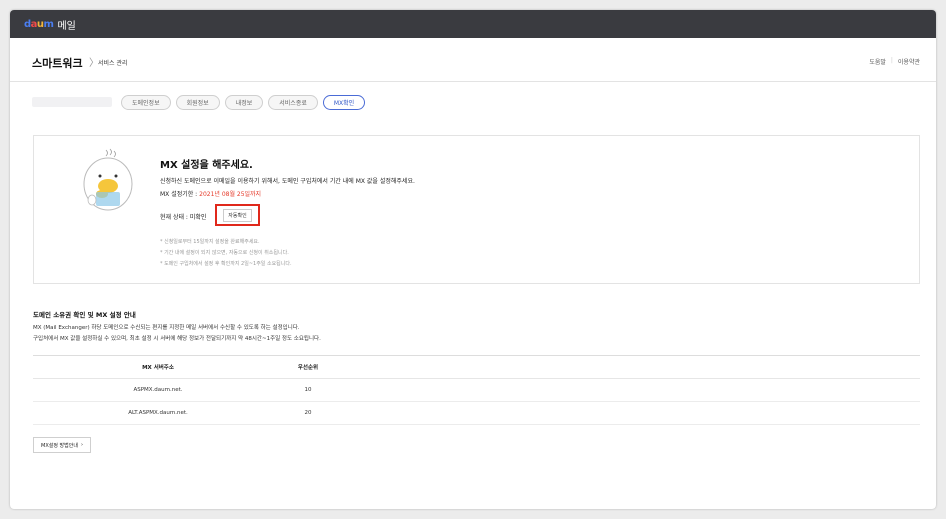 The height and width of the screenshot is (519, 946). What do you see at coordinates (108, 179) in the screenshot?
I see `mascot-illustration` at bounding box center [108, 179].